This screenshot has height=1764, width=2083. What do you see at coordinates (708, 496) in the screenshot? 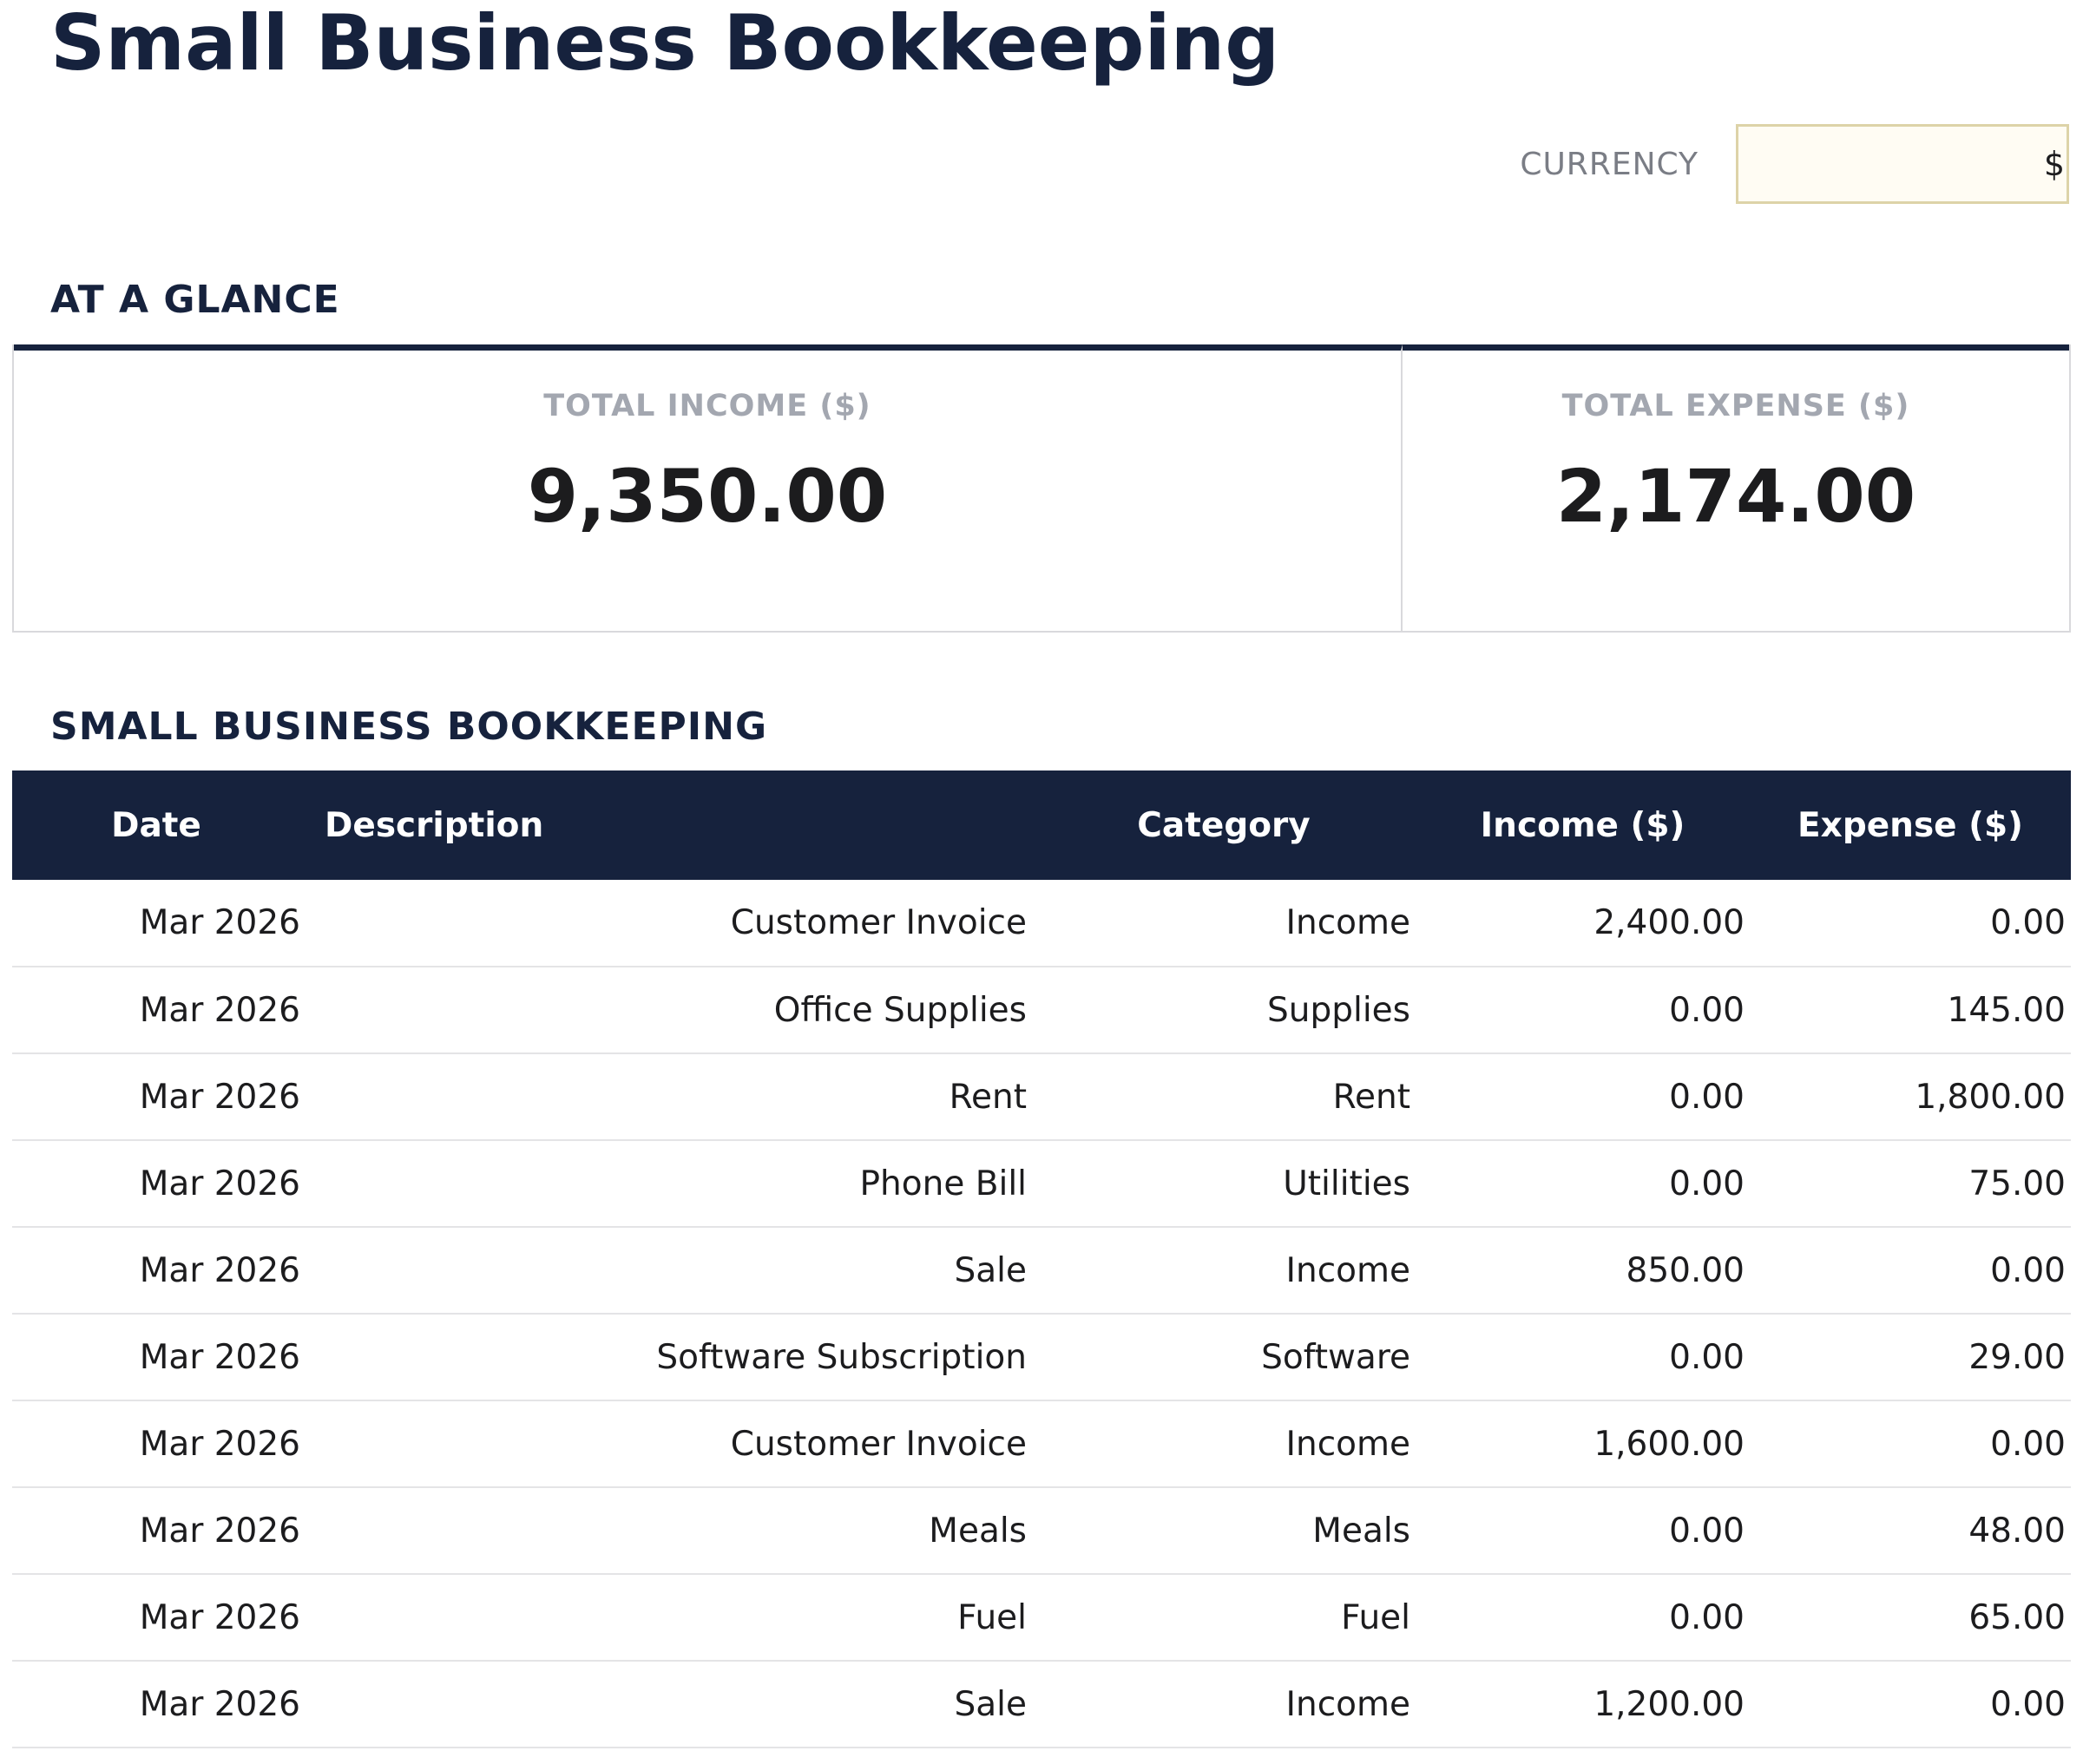
I see `total-income-value: 9,350.00` at bounding box center [708, 496].